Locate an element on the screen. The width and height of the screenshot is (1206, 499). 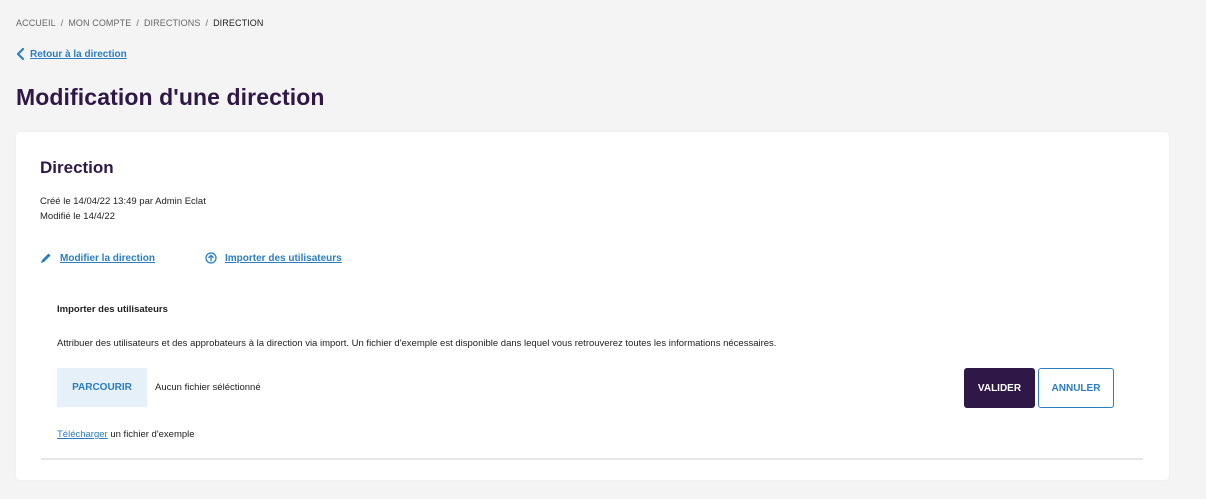
download-link: Télécharger is located at coordinates (82, 434).